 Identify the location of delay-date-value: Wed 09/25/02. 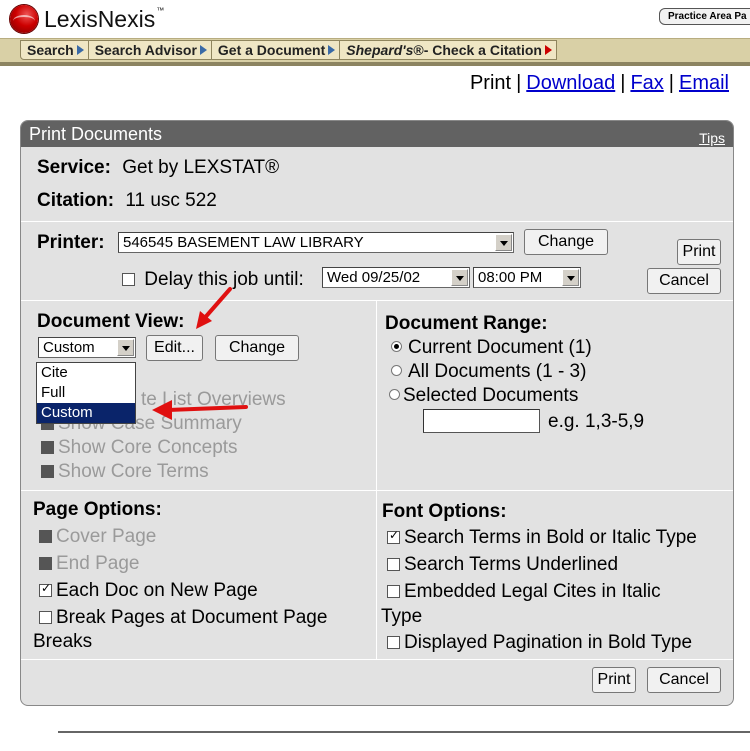
(374, 277).